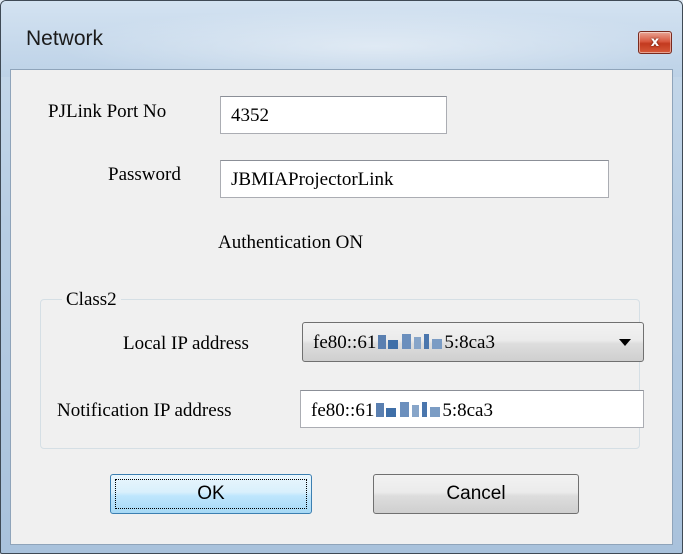  Describe the element at coordinates (144, 174) in the screenshot. I see `password-label: Password` at that location.